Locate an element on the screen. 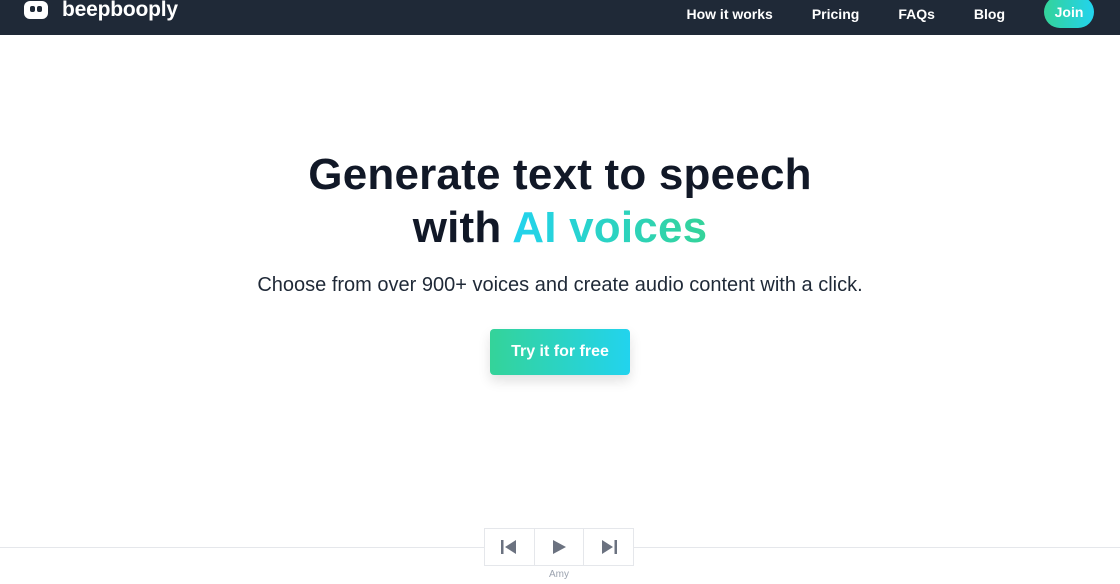  nav-link-pricing: Pricing is located at coordinates (835, 14).